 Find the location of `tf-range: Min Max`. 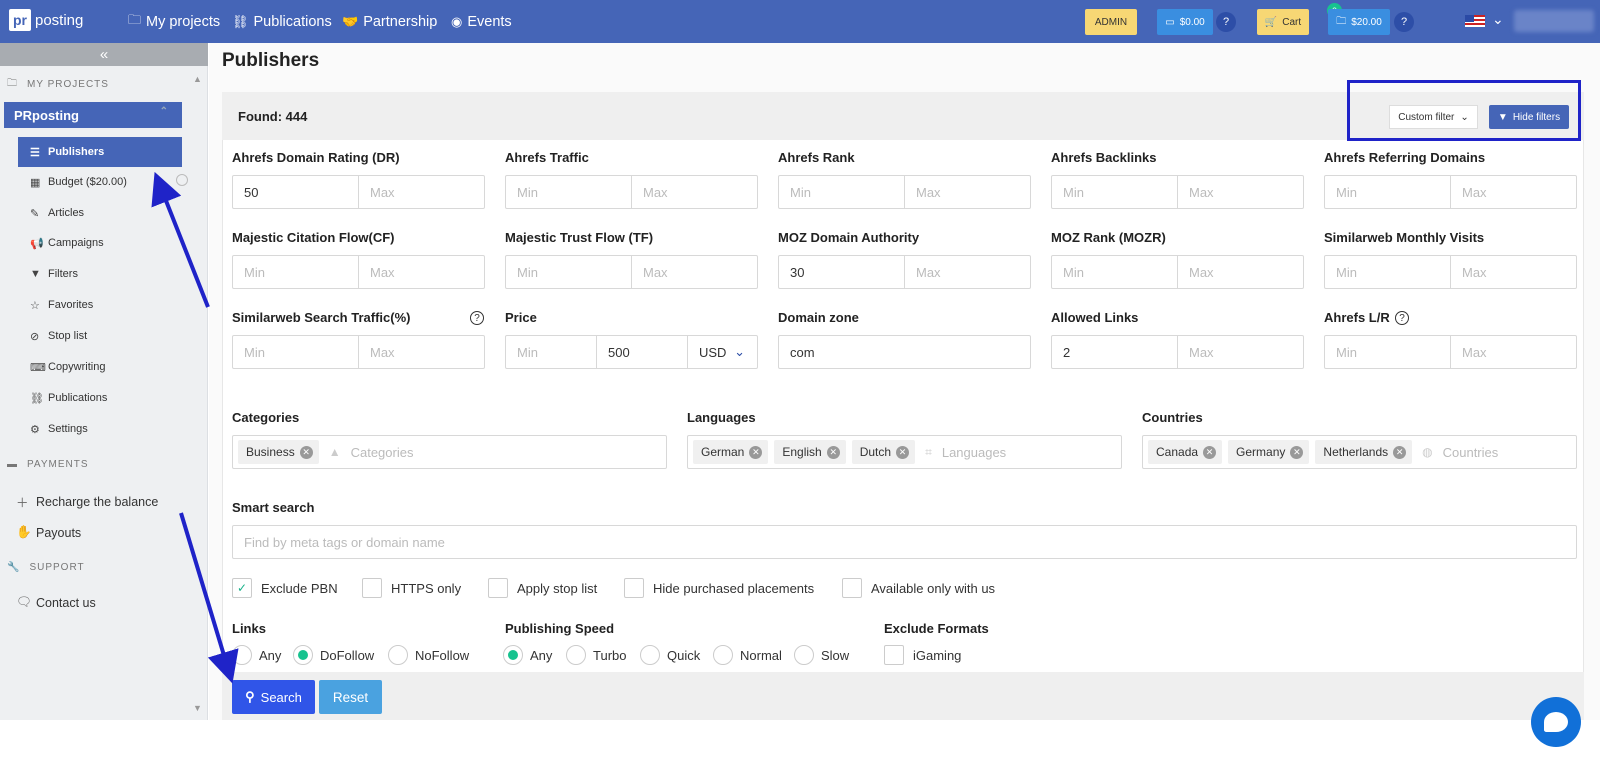

tf-range: Min Max is located at coordinates (631, 272).